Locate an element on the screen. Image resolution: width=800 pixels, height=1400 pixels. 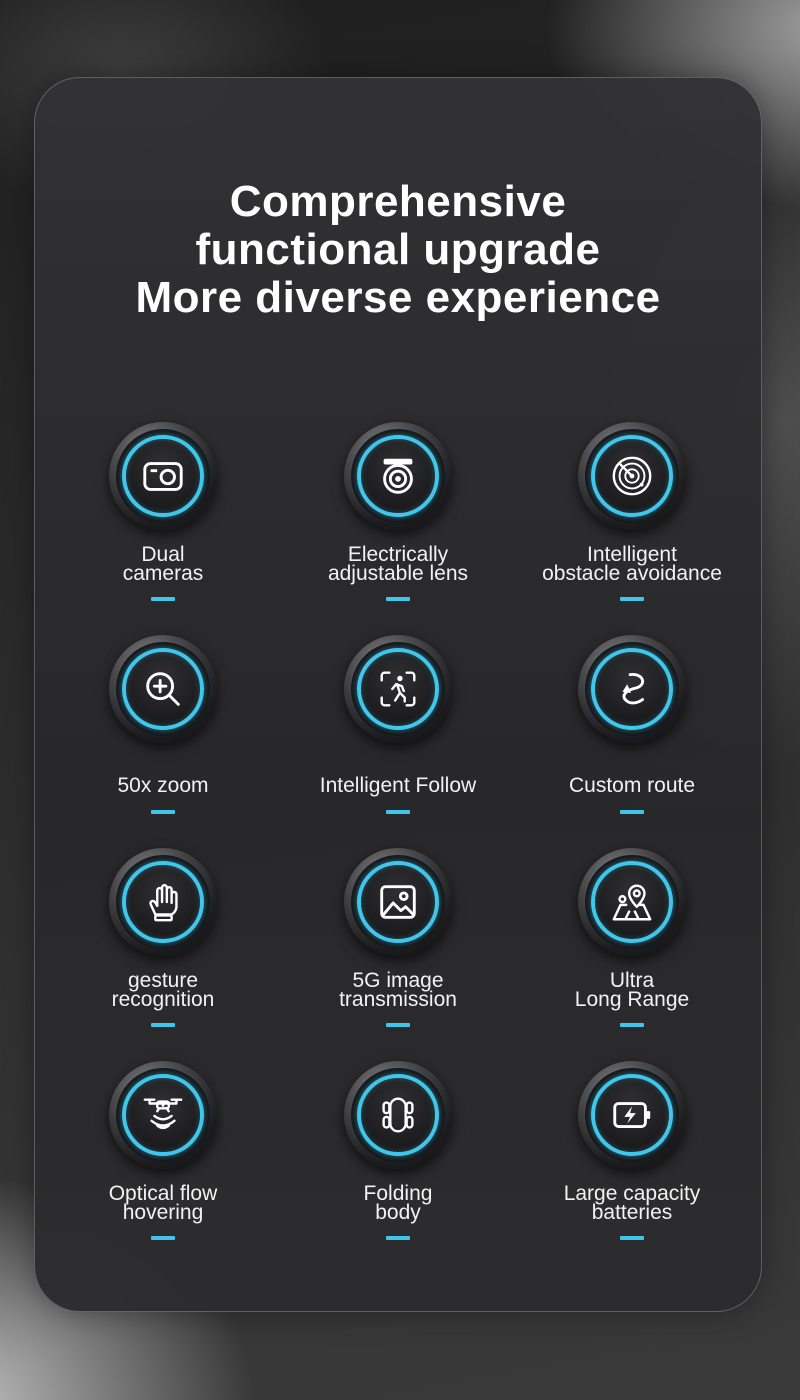
follow-icon is located at coordinates (398, 689).